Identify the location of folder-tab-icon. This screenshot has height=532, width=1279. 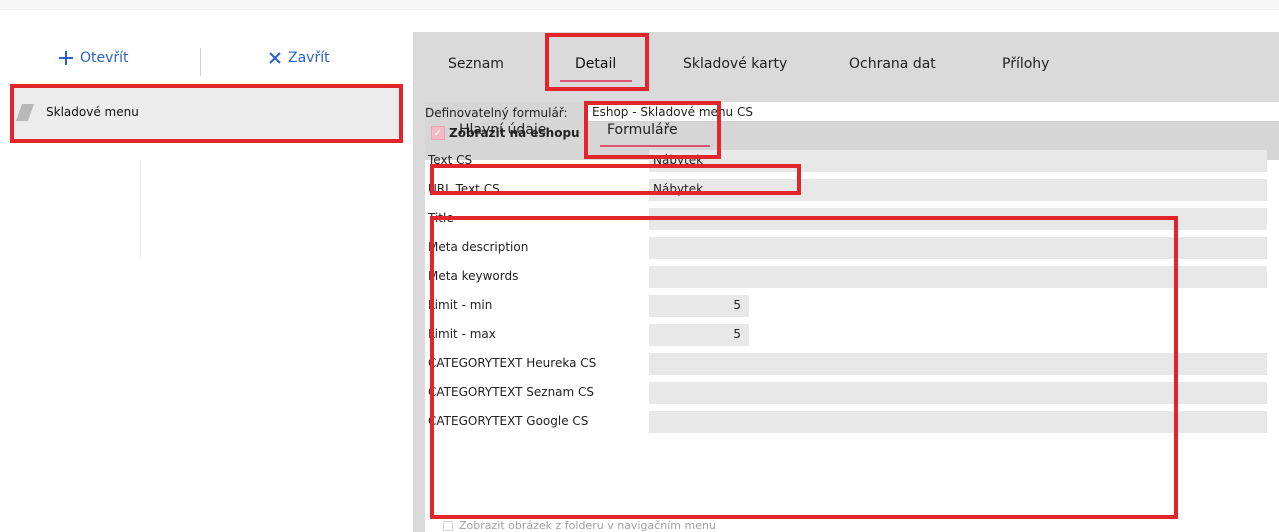
(27, 112).